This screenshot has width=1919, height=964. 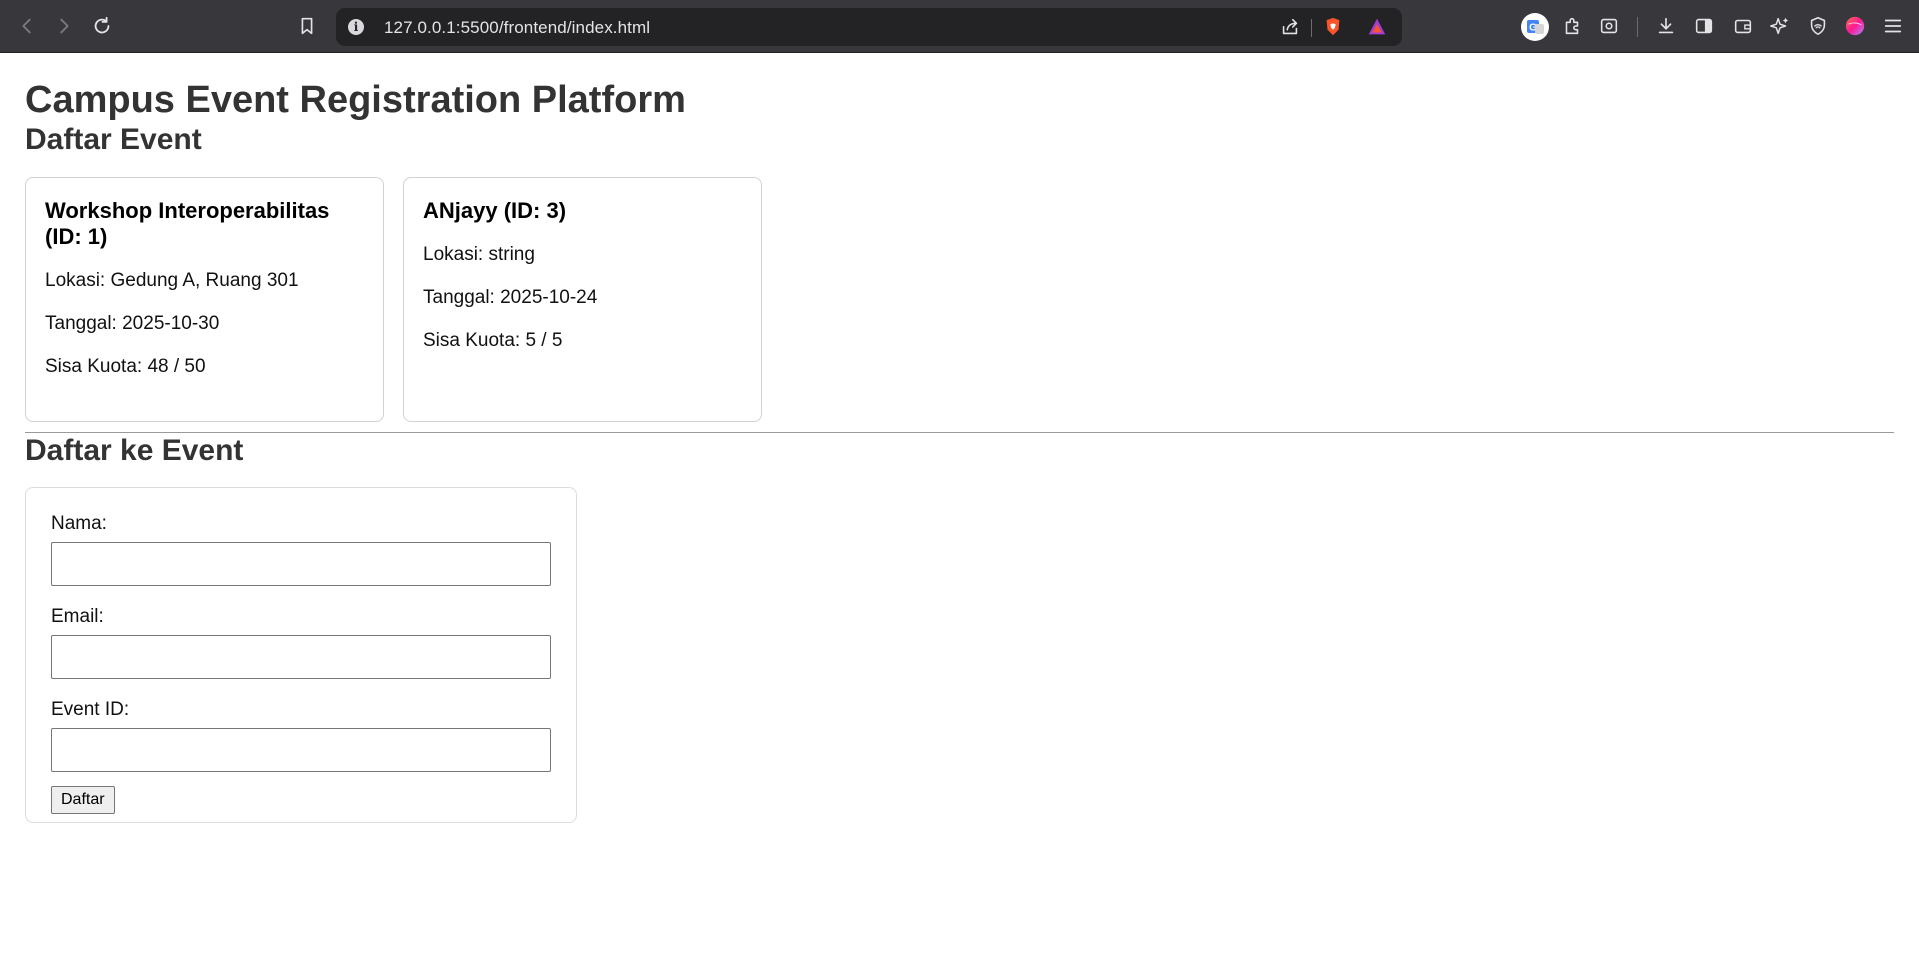 I want to click on name-input, so click(x=301, y=564).